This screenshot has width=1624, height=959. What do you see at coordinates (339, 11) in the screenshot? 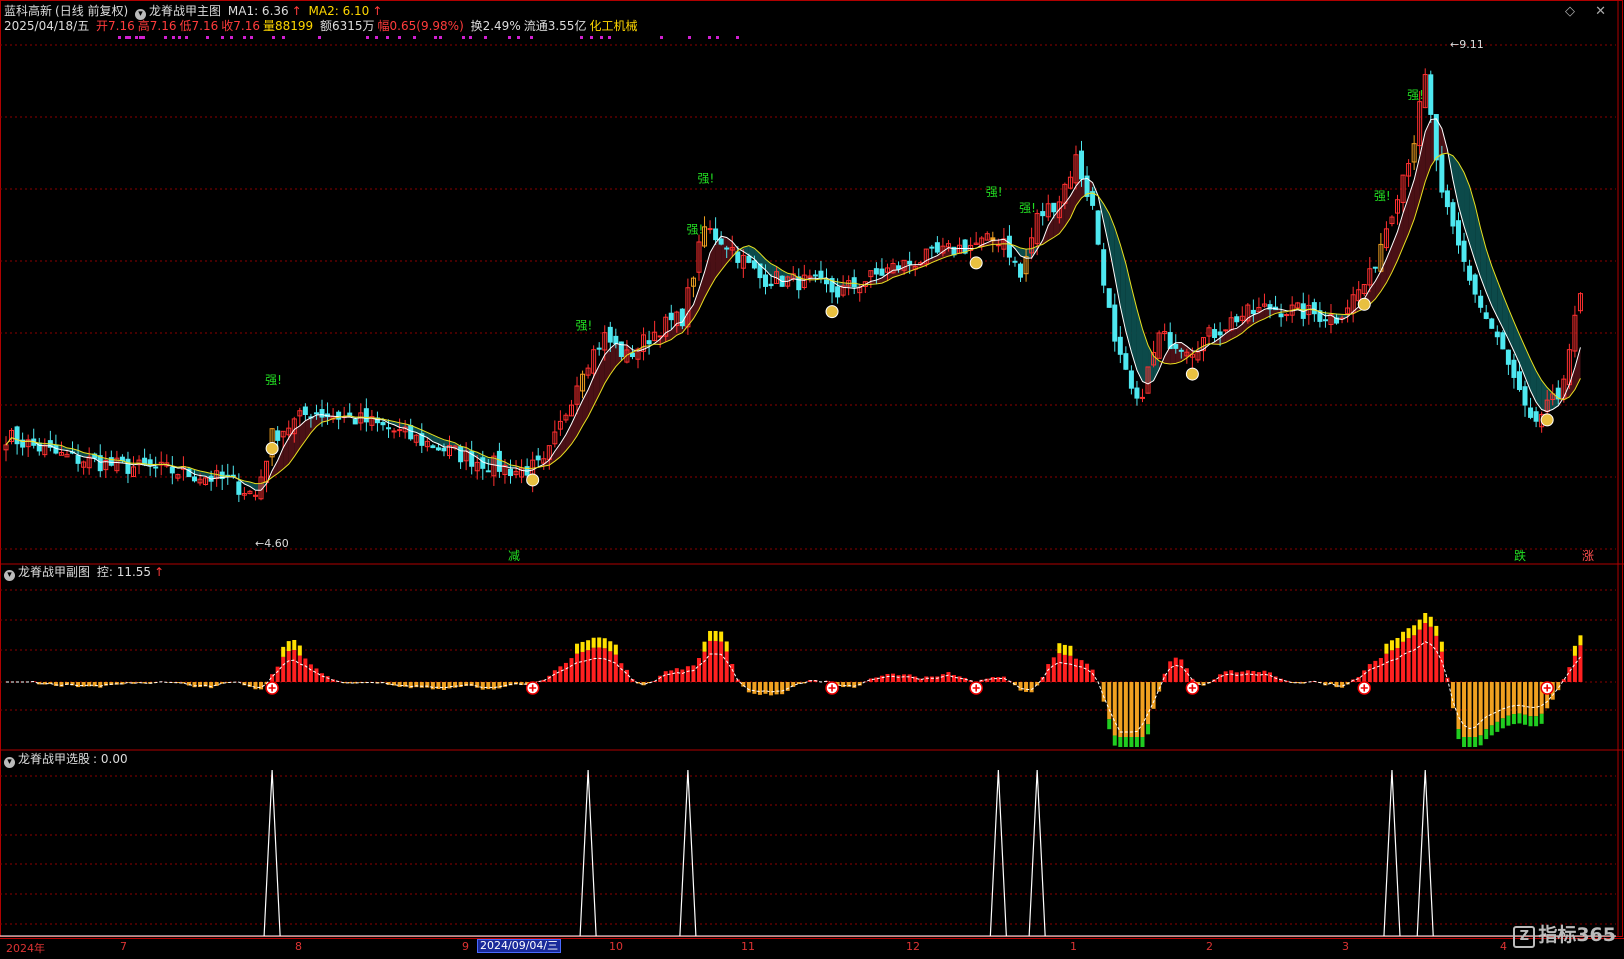
I see `ma2-value: MA2: 6.10` at bounding box center [339, 11].